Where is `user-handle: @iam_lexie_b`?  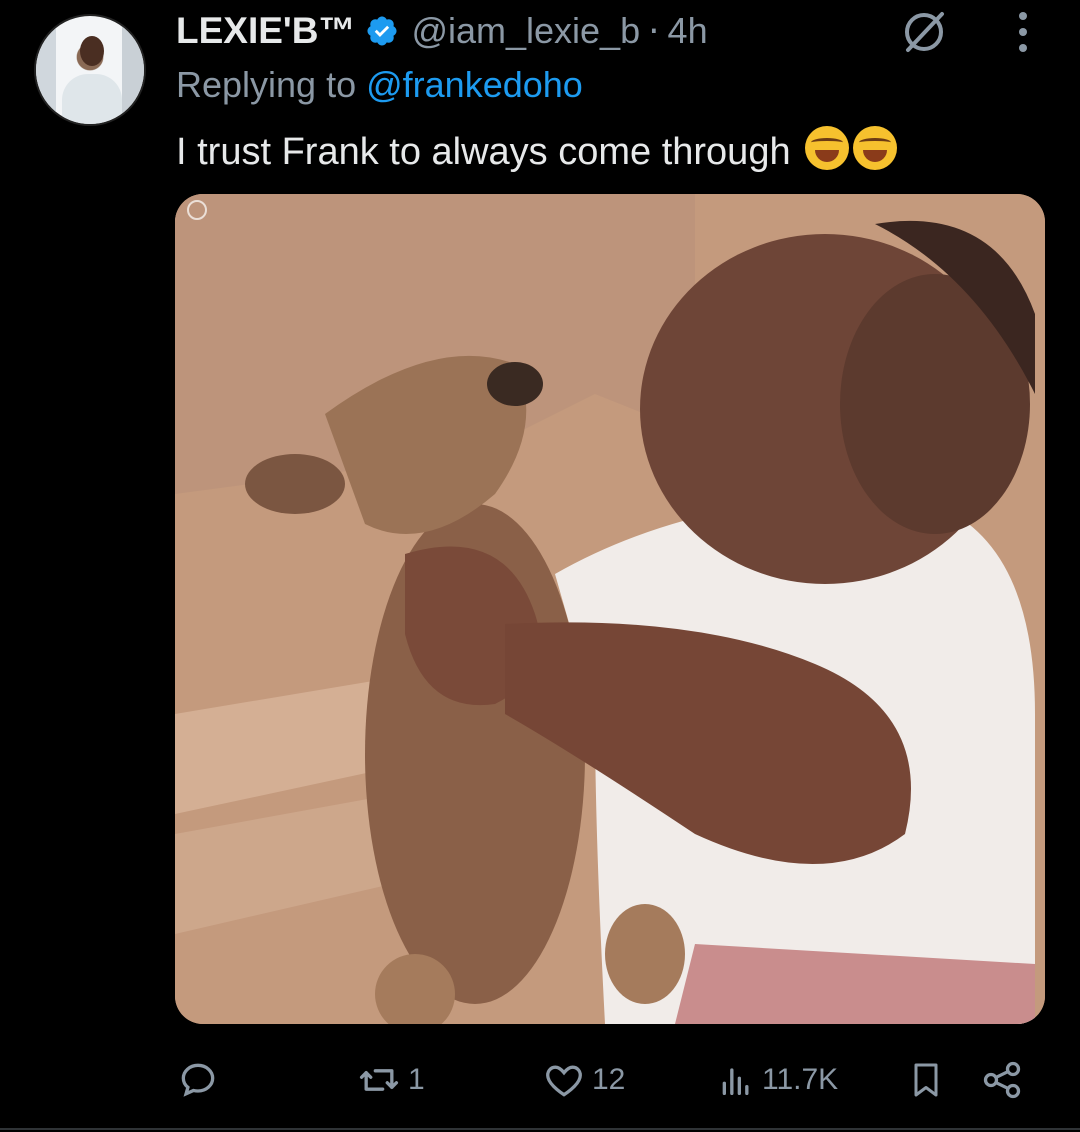 user-handle: @iam_lexie_b is located at coordinates (525, 31).